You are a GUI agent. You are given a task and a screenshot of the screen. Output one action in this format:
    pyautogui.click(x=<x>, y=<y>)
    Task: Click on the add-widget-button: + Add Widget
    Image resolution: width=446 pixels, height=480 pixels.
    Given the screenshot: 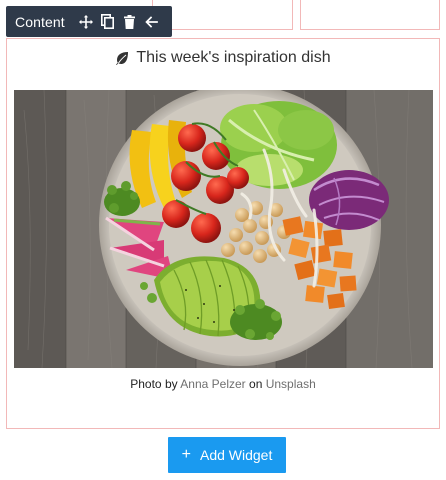 What is the action you would take?
    pyautogui.click(x=227, y=455)
    